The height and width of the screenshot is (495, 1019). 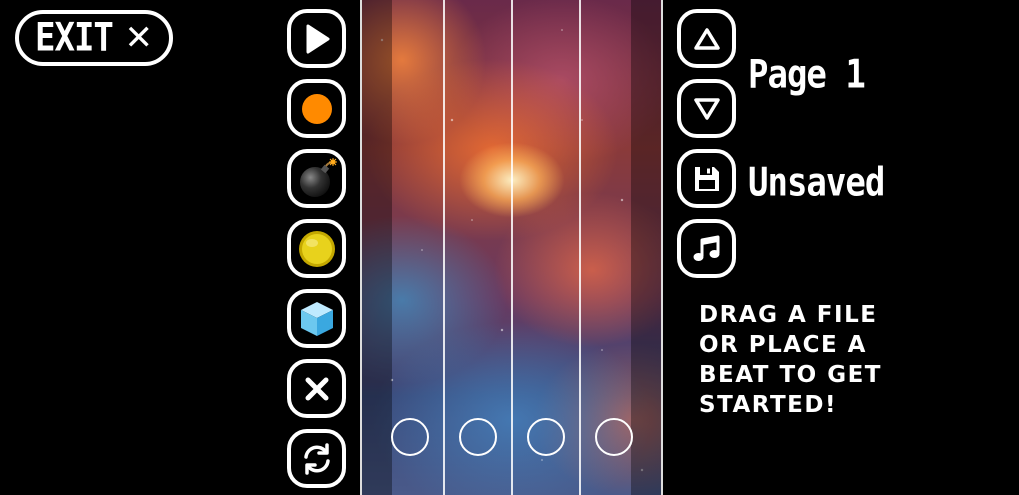 I want to click on play-icon, so click(x=317, y=38).